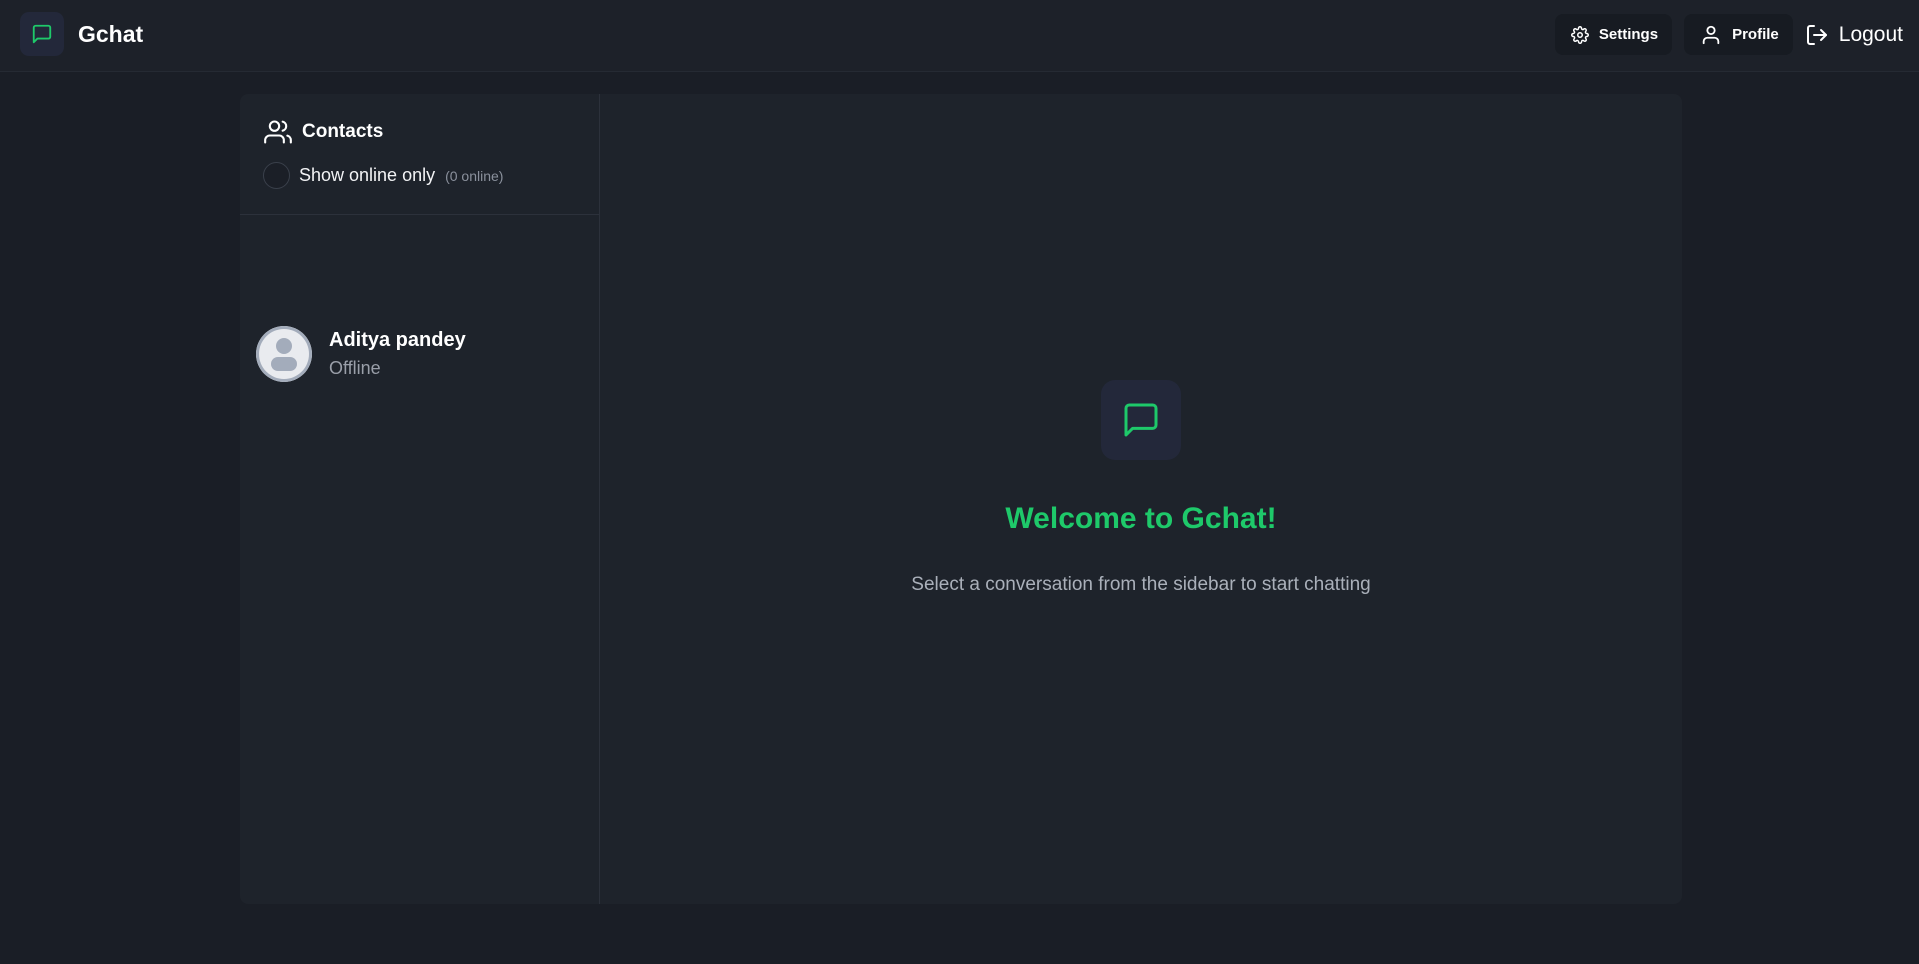 The height and width of the screenshot is (964, 1919). I want to click on default-avatar-icon, so click(284, 354).